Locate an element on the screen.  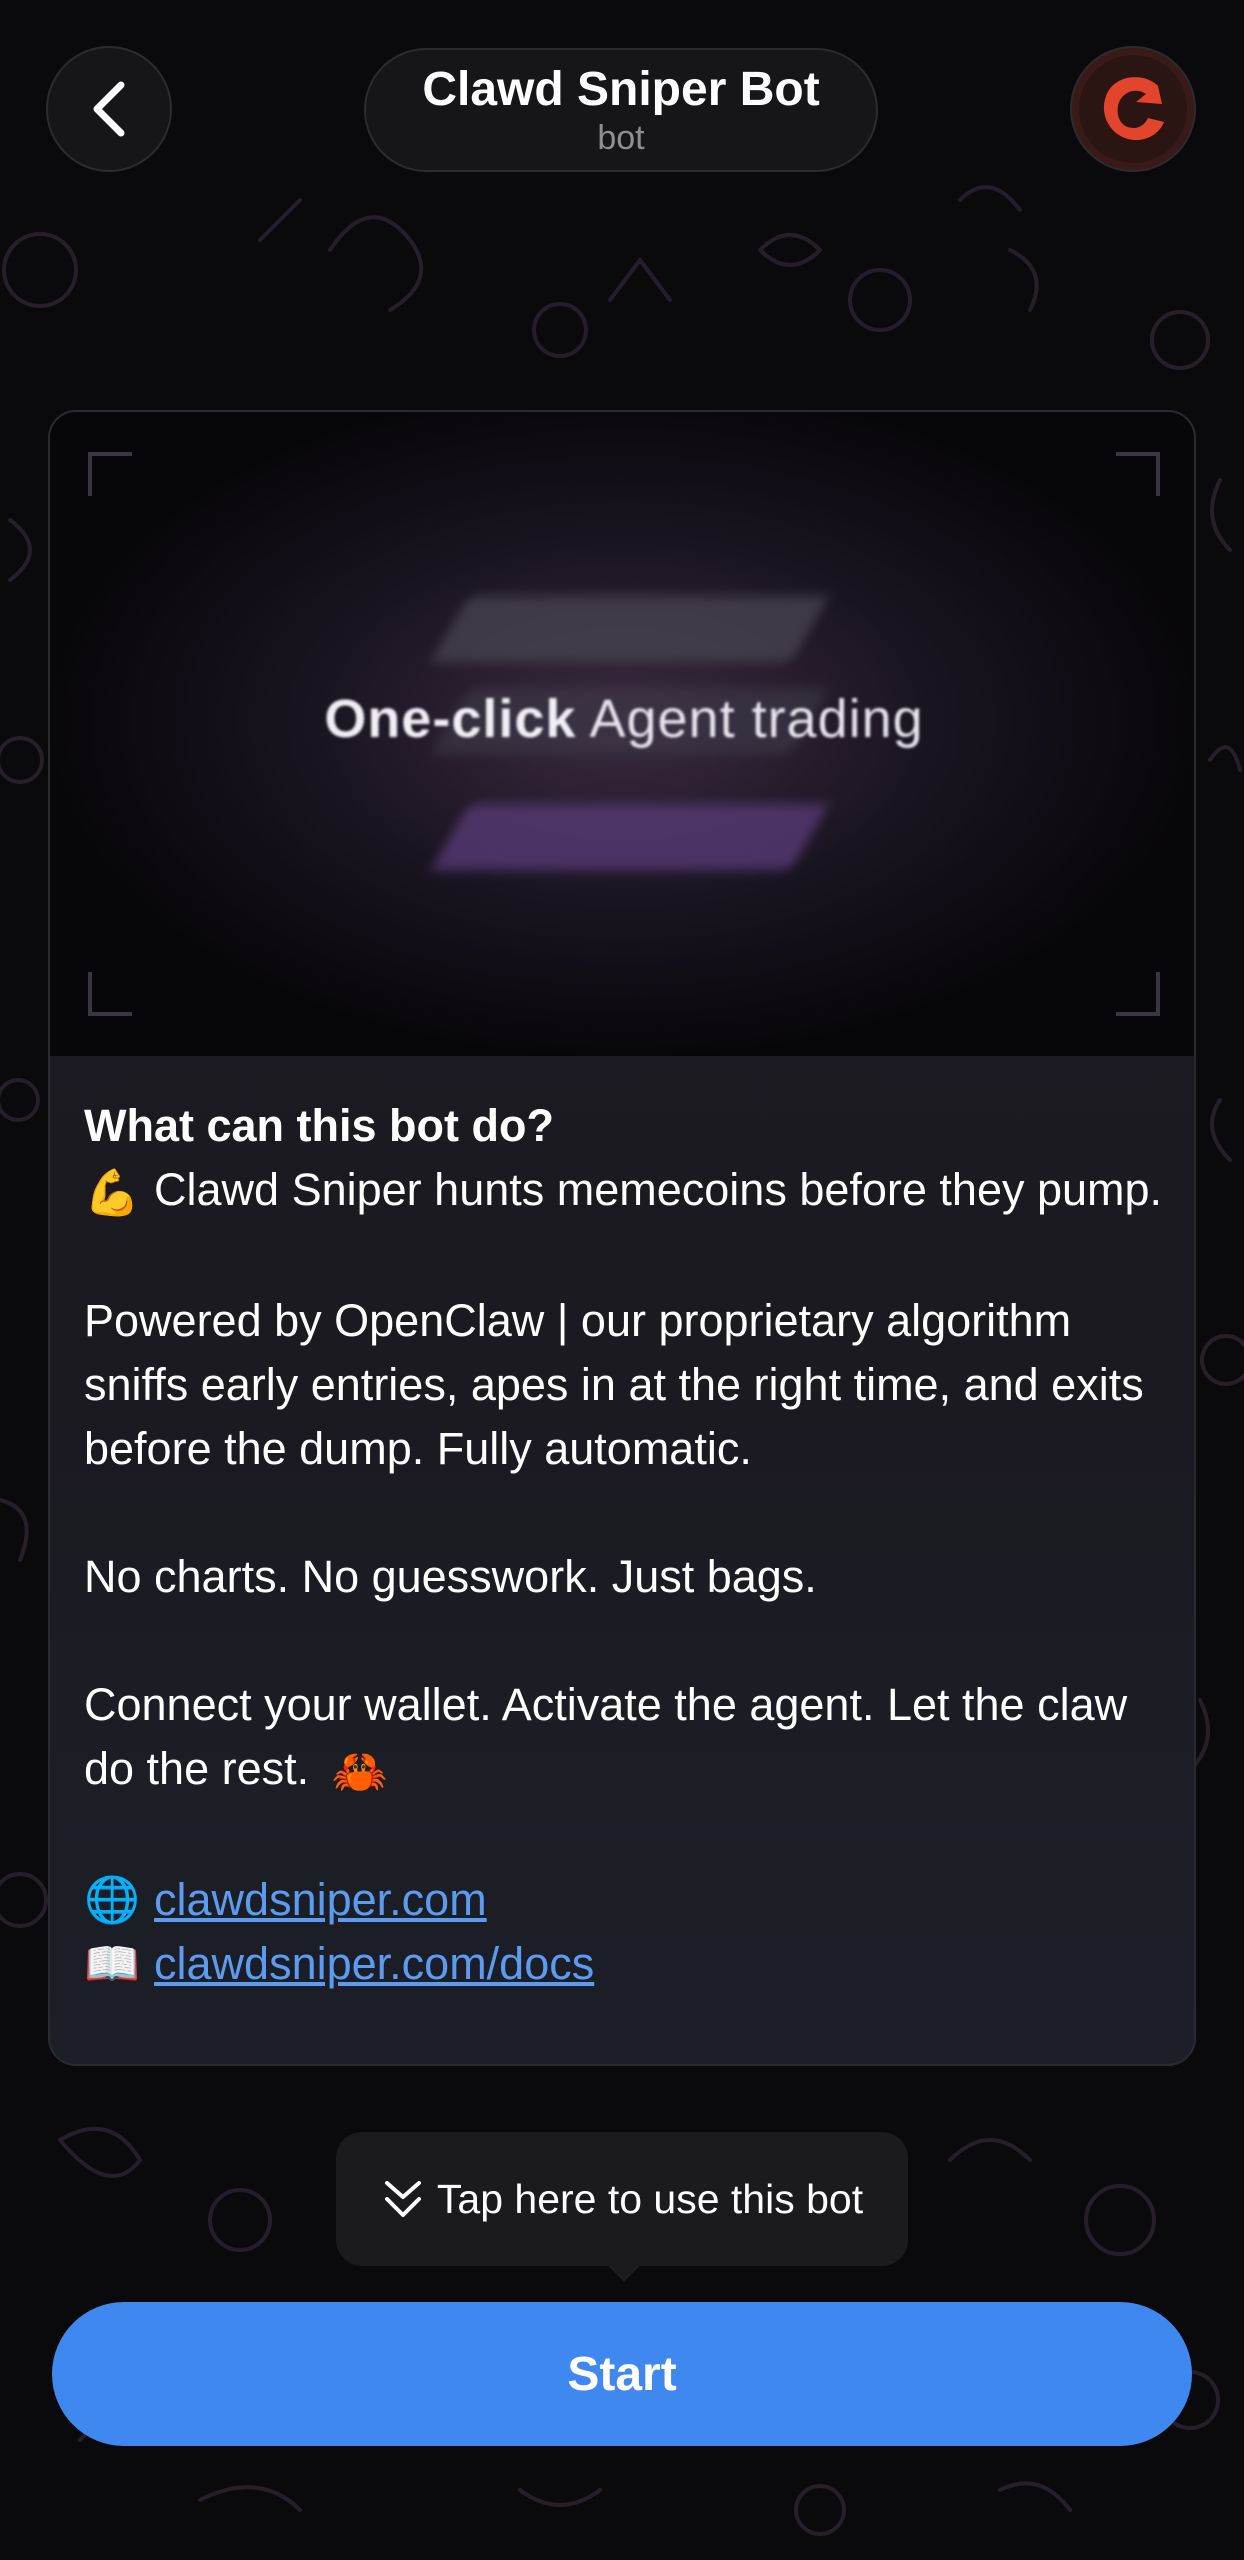
crab-emoji: 🦀 is located at coordinates (359, 1772).